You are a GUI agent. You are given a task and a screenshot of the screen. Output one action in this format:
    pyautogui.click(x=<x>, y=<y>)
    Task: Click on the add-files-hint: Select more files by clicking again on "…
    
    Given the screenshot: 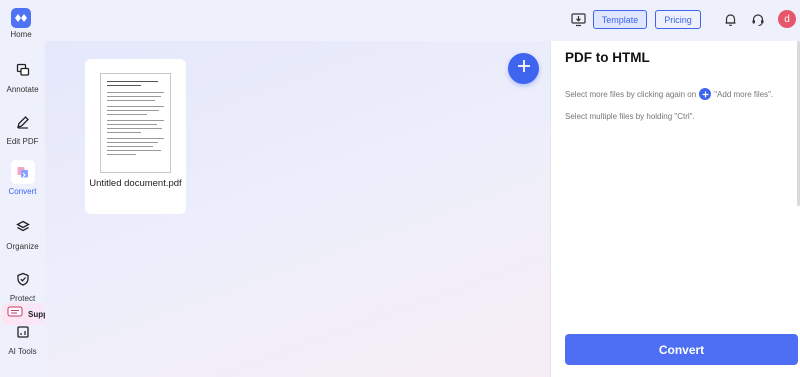 What is the action you would take?
    pyautogui.click(x=669, y=94)
    